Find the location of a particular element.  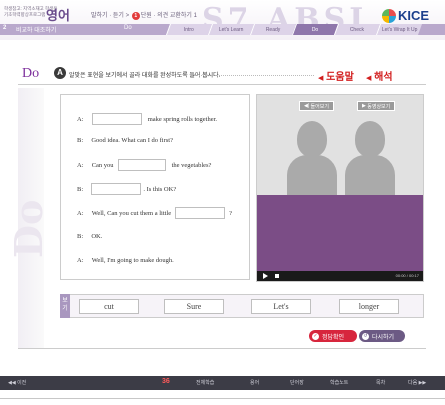

decorative-do-text: Do is located at coordinates (28, 228).